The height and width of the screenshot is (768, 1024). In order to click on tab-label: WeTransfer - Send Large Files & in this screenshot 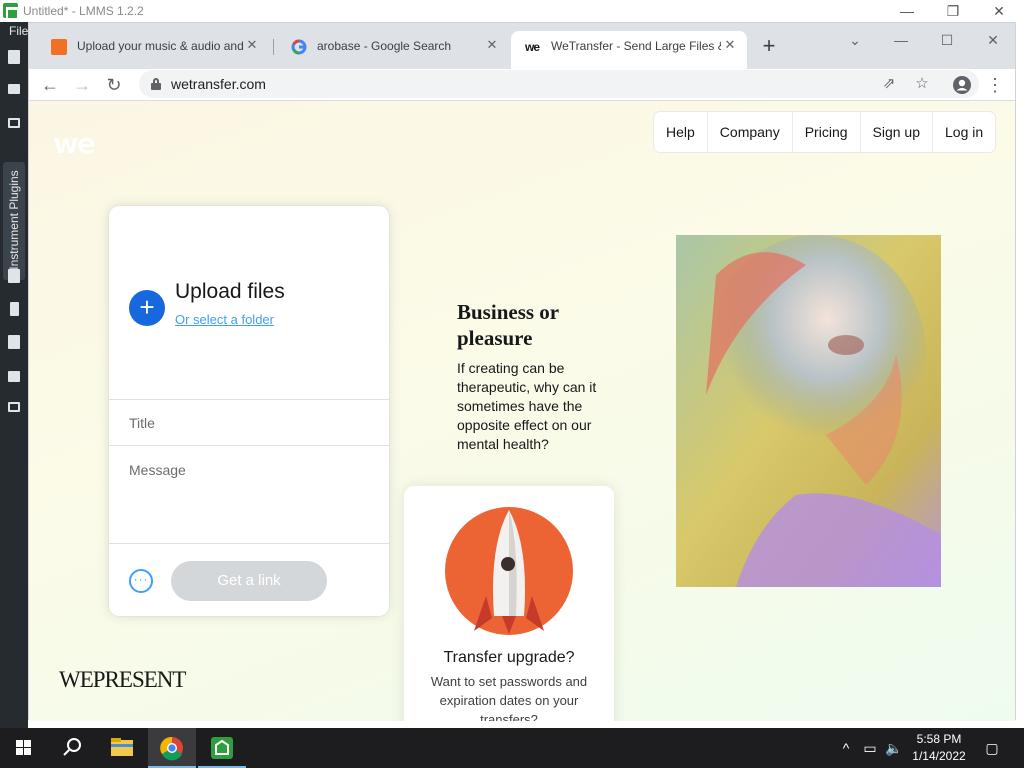, I will do `click(636, 46)`.